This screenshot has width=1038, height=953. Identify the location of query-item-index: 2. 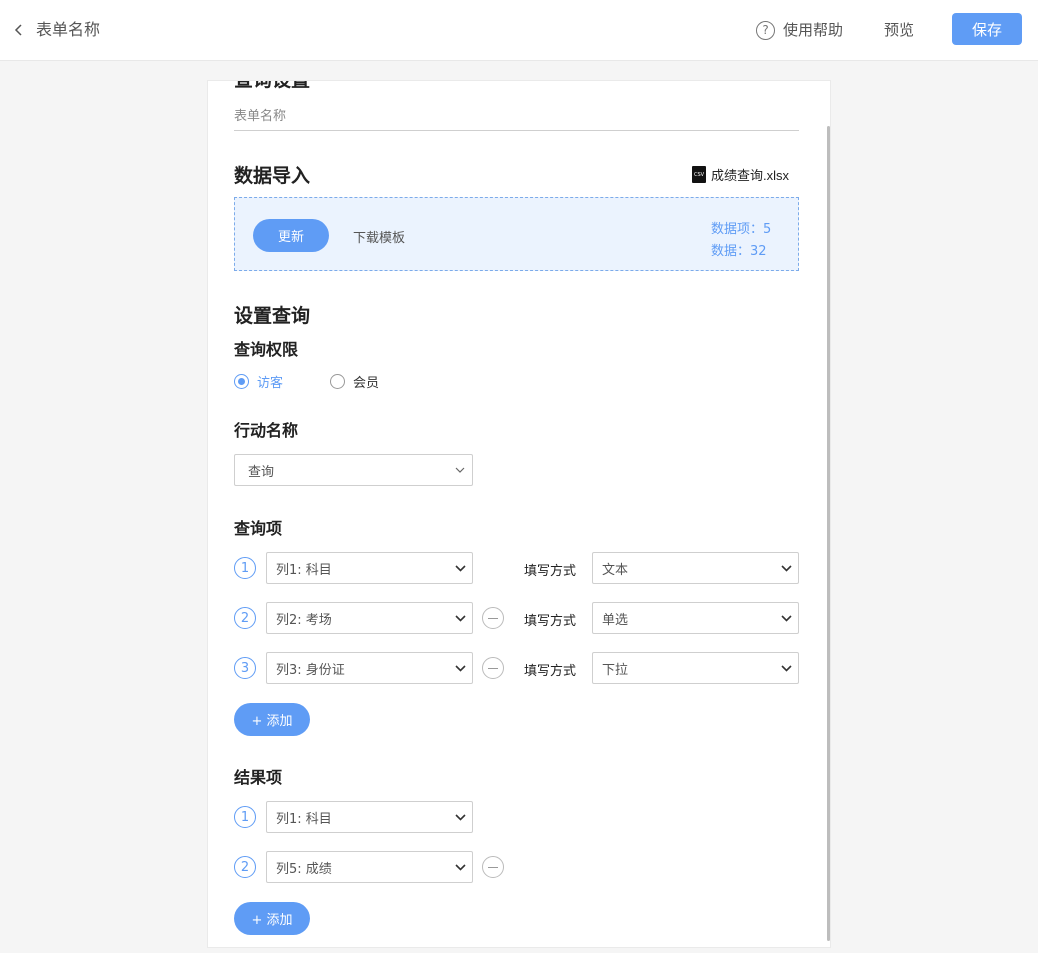
(245, 618).